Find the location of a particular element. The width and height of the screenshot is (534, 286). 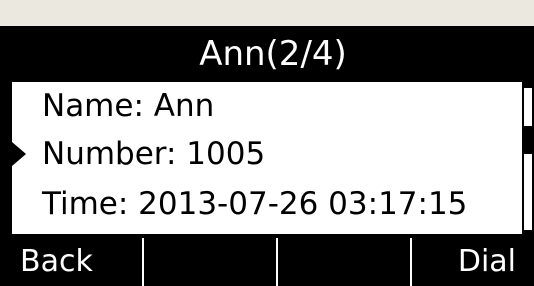

softkey-2-button is located at coordinates (209, 262).